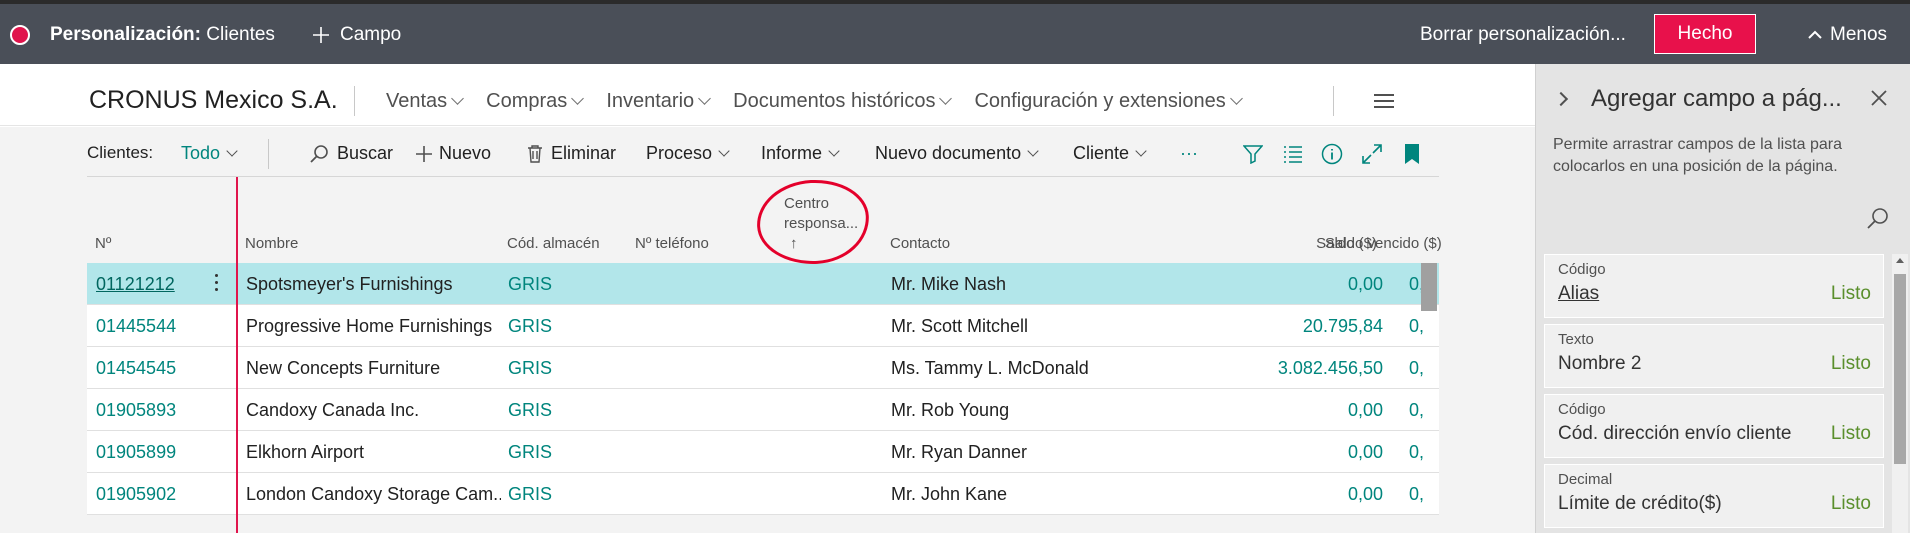 Image resolution: width=1910 pixels, height=533 pixels. What do you see at coordinates (1576, 339) in the screenshot?
I see `field-type: Texto` at bounding box center [1576, 339].